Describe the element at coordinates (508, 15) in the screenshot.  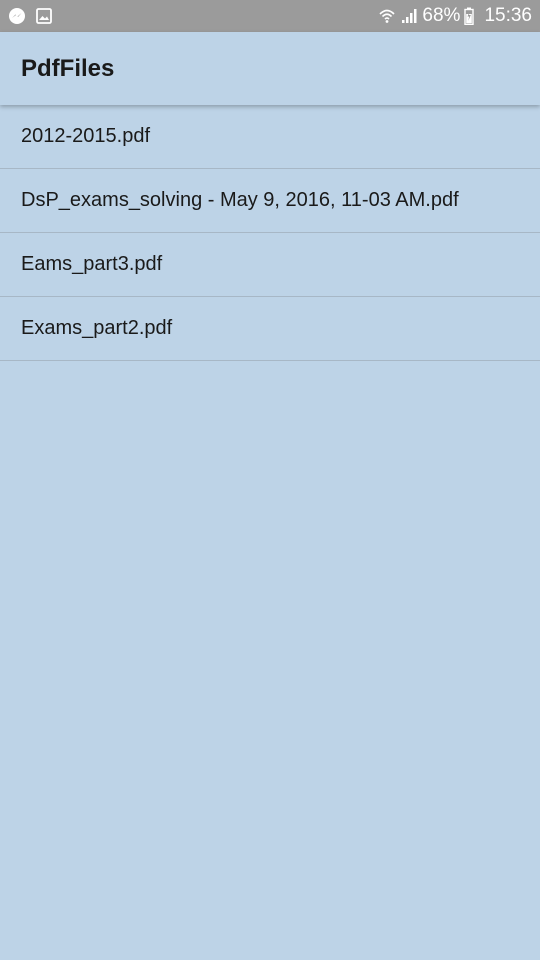
I see `status-time: 15:36` at that location.